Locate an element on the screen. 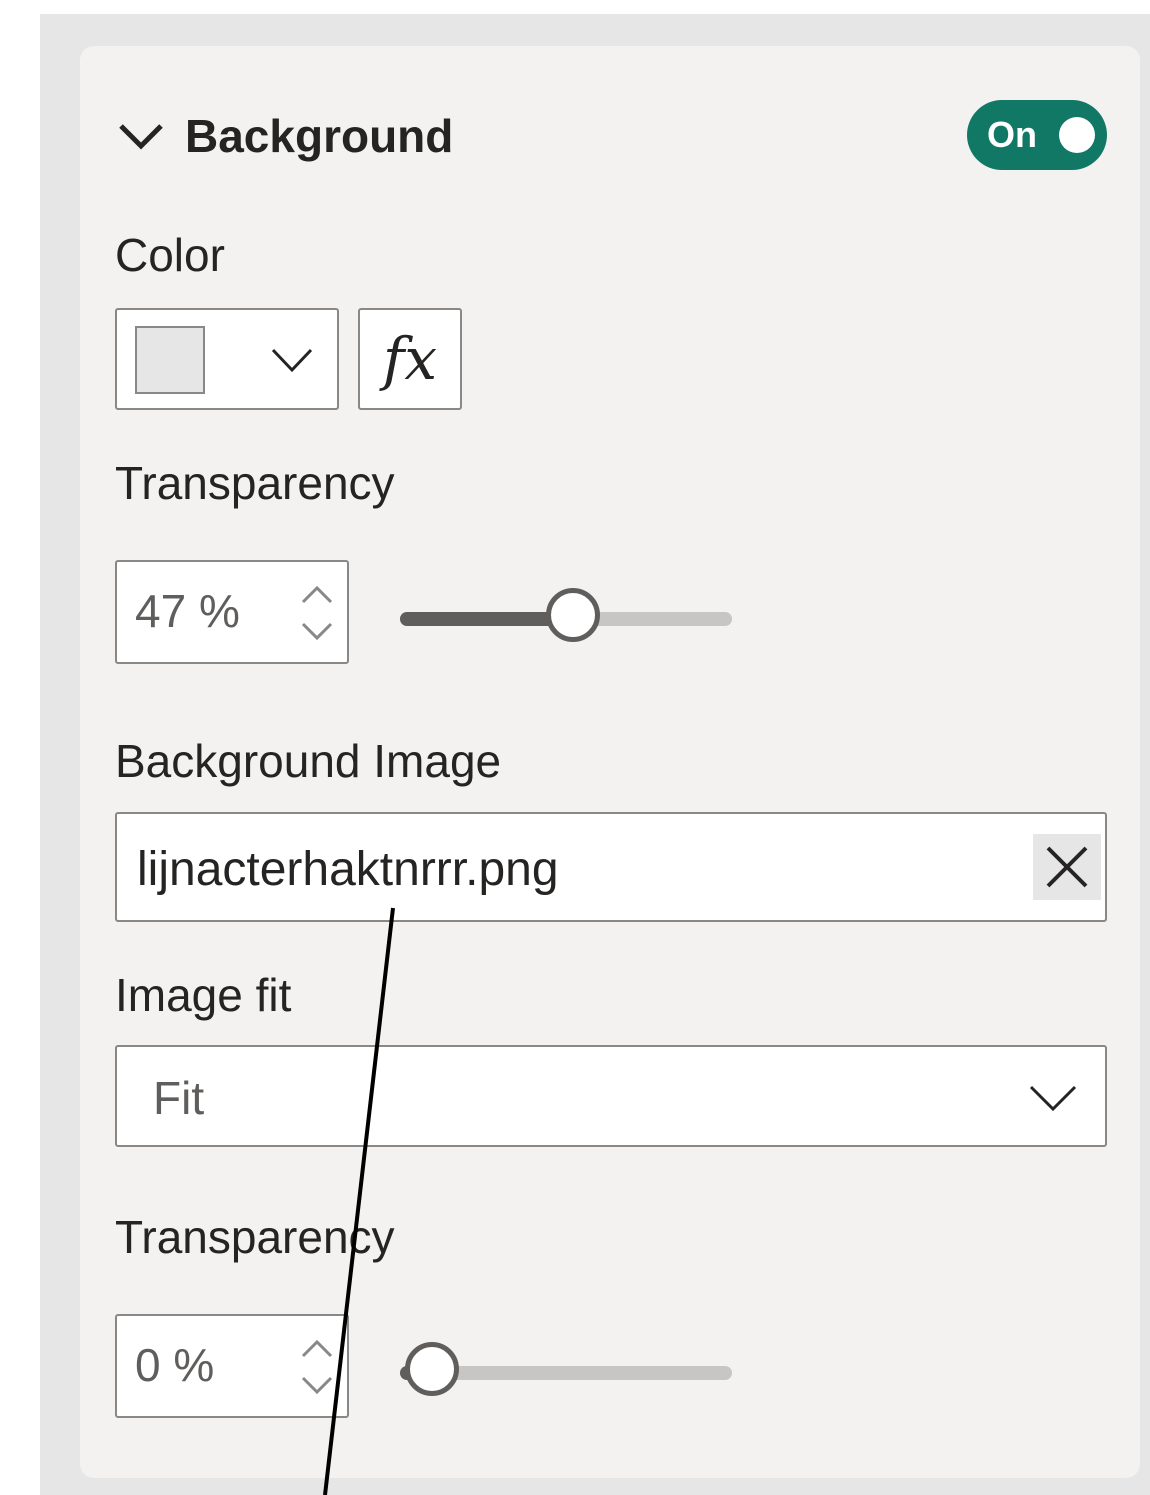 Image resolution: width=1150 pixels, height=1495 pixels. transparency-slider is located at coordinates (566, 618).